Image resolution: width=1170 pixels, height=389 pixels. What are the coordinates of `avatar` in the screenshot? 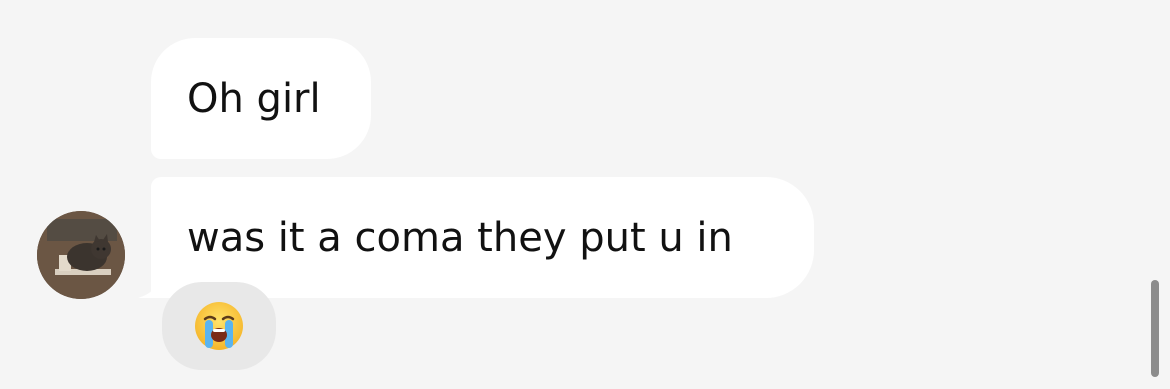 It's located at (81, 255).